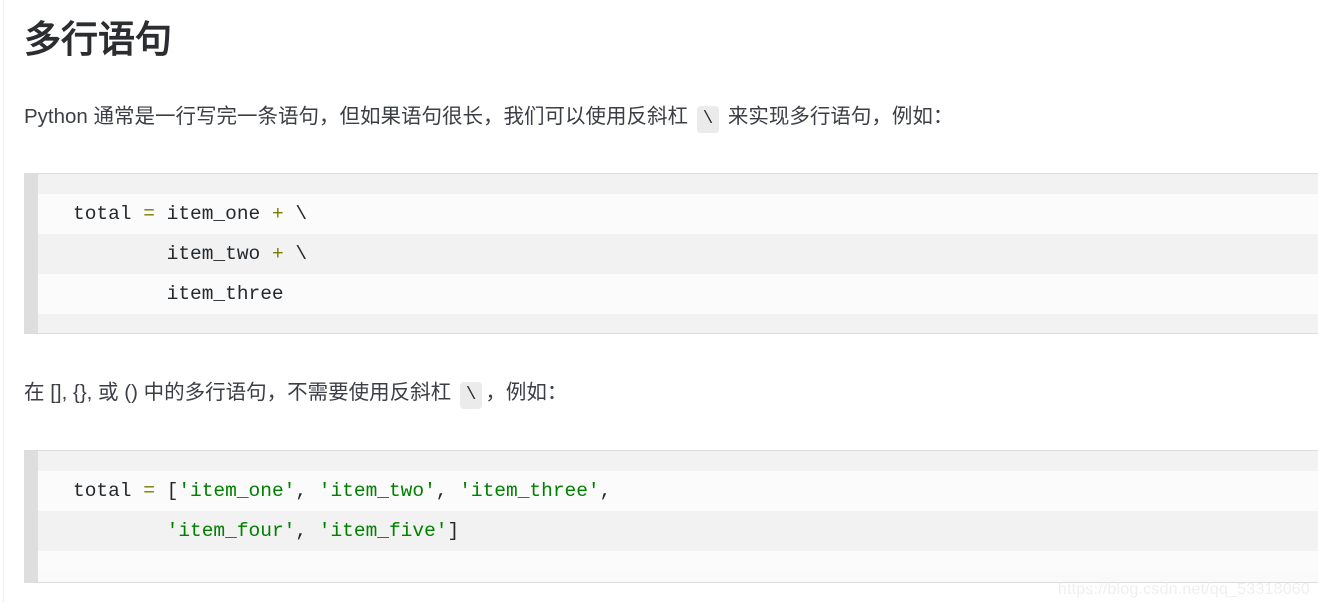 This screenshot has height=603, width=1318. Describe the element at coordinates (678, 214) in the screenshot. I see `code-row: total = item_one + \` at that location.